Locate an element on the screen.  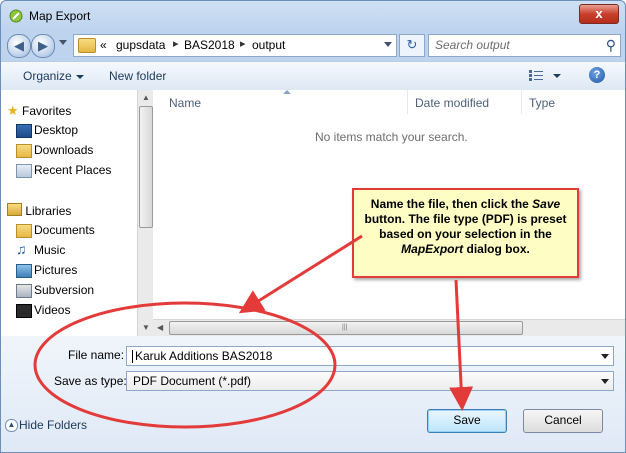
nav-item-desktop: Desktop is located at coordinates (47, 130).